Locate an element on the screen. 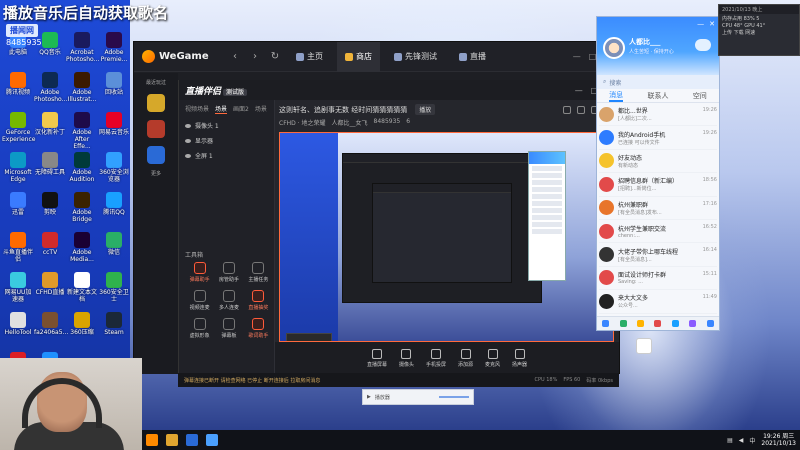 This screenshot has height=450, width=800. desktop-icon: 360压缩 is located at coordinates (82, 324).